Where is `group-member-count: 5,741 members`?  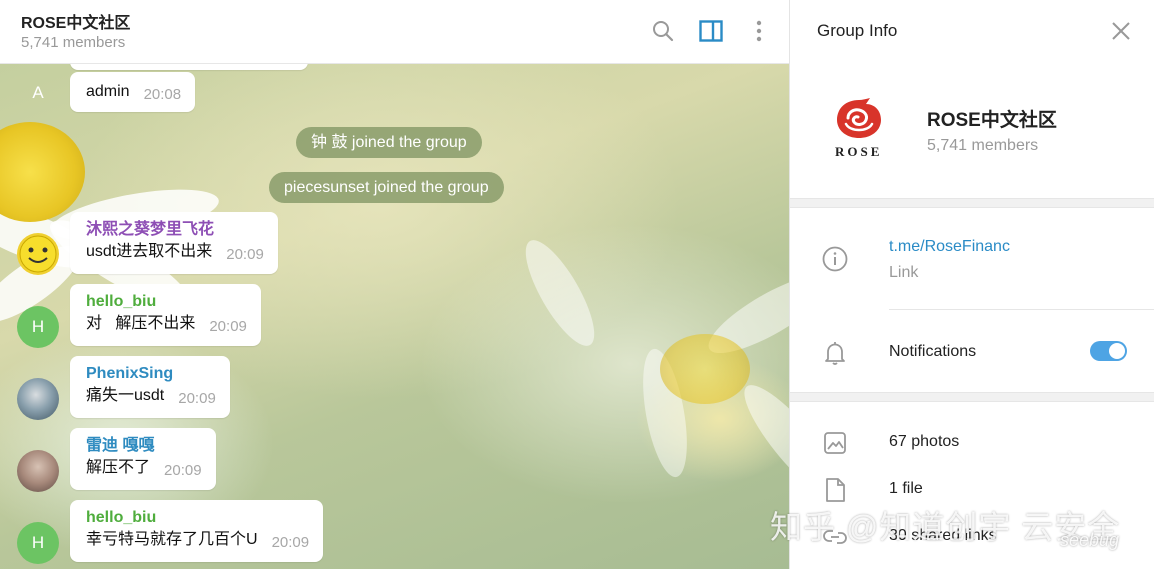 group-member-count: 5,741 members is located at coordinates (983, 145).